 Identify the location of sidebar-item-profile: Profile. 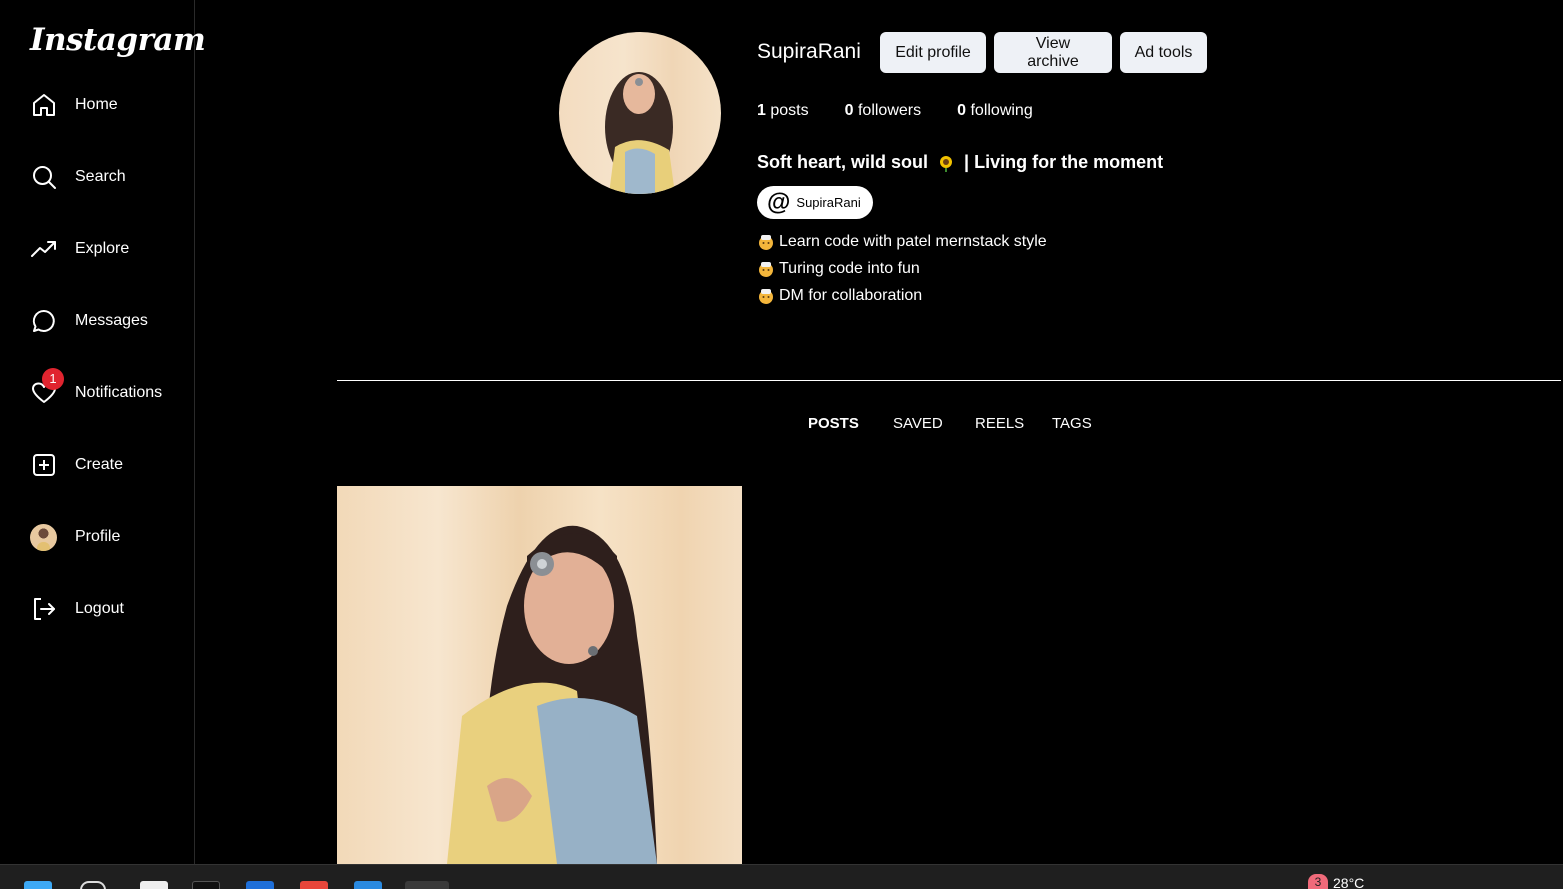
(110, 537).